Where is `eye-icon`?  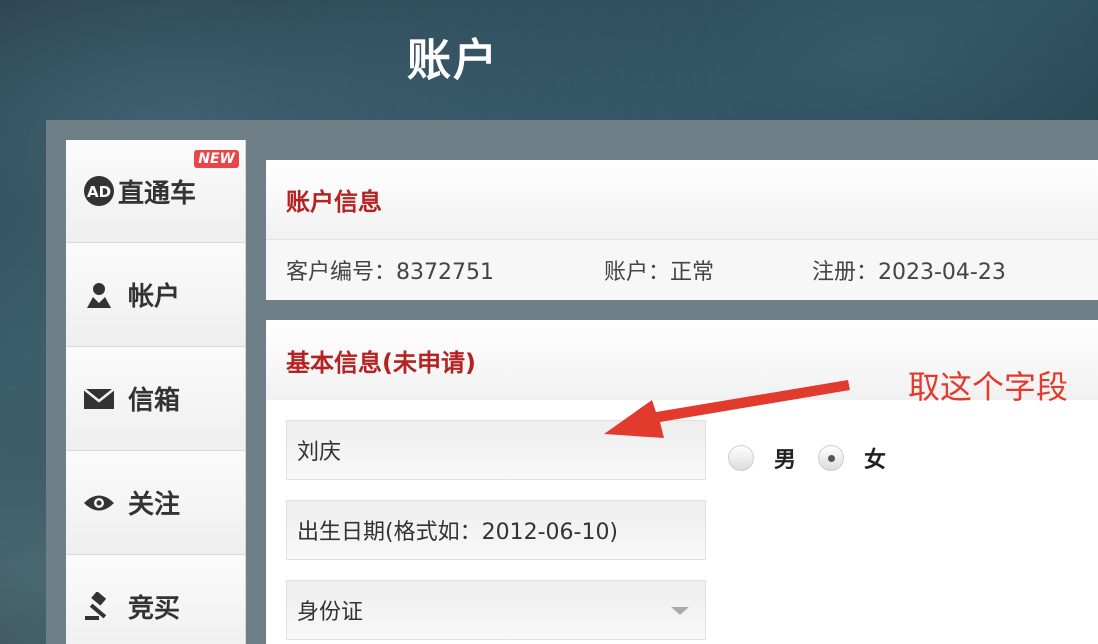 eye-icon is located at coordinates (99, 503).